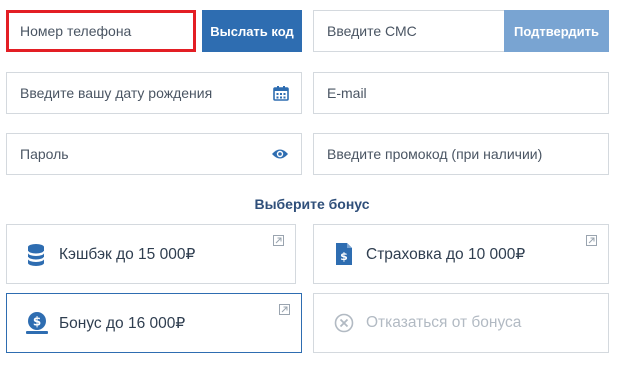 The height and width of the screenshot is (375, 624). I want to click on sms-input: Введите СМС, so click(409, 31).